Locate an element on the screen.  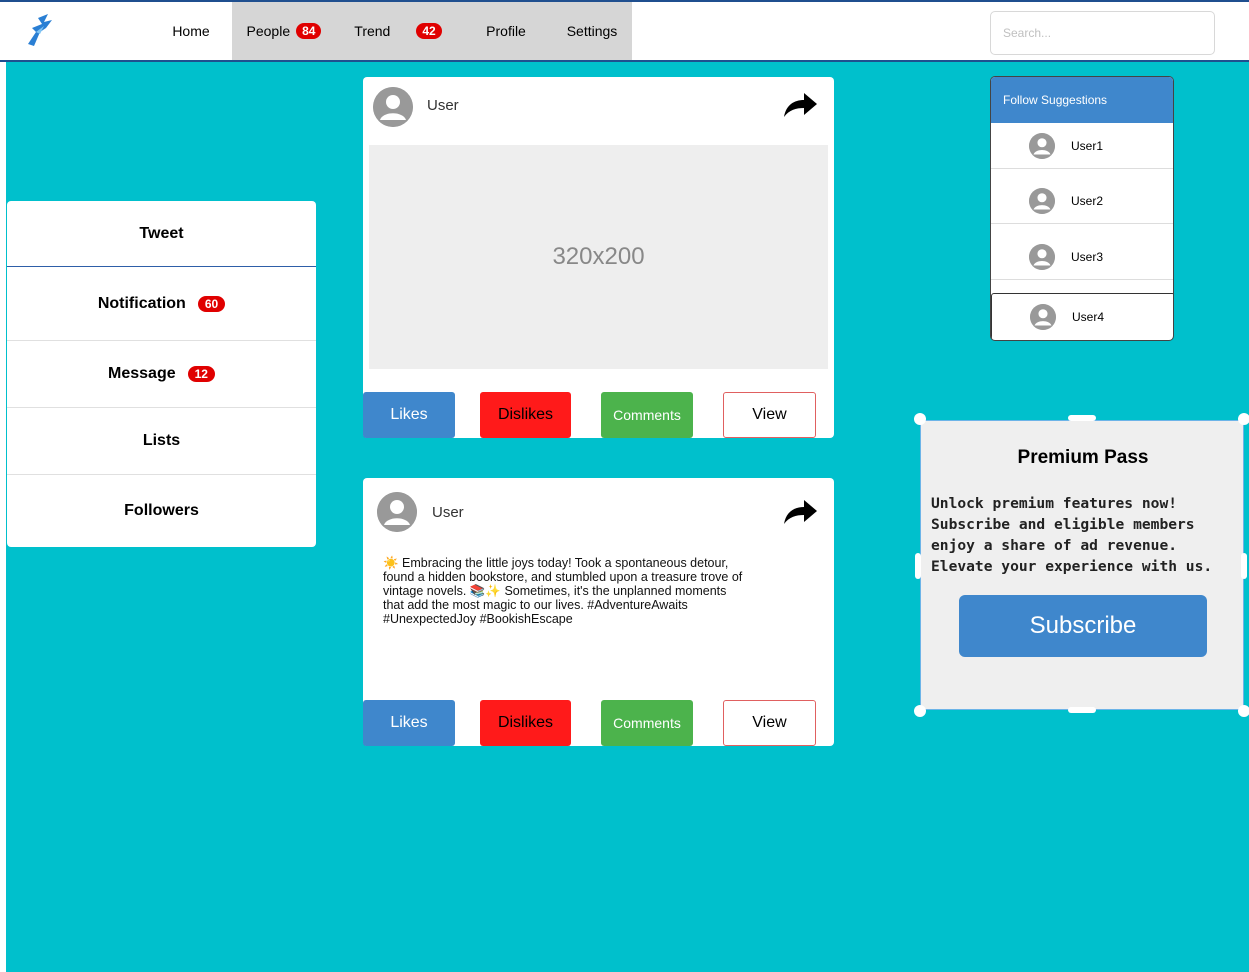
menu-item-label: Lists is located at coordinates (161, 440).